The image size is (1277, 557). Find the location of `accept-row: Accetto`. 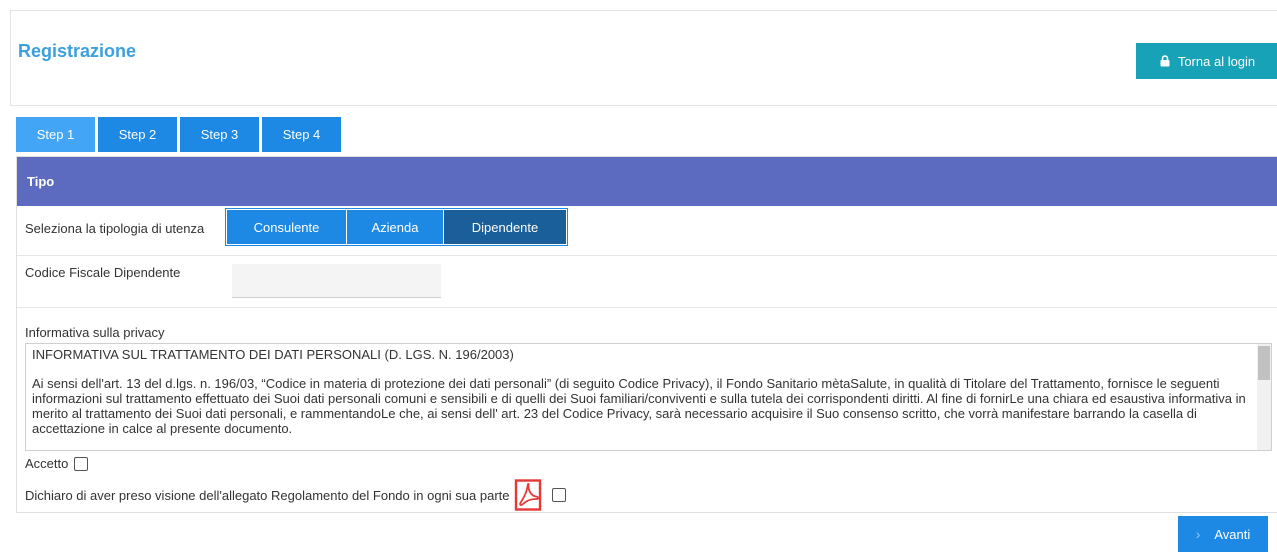

accept-row: Accetto is located at coordinates (57, 463).